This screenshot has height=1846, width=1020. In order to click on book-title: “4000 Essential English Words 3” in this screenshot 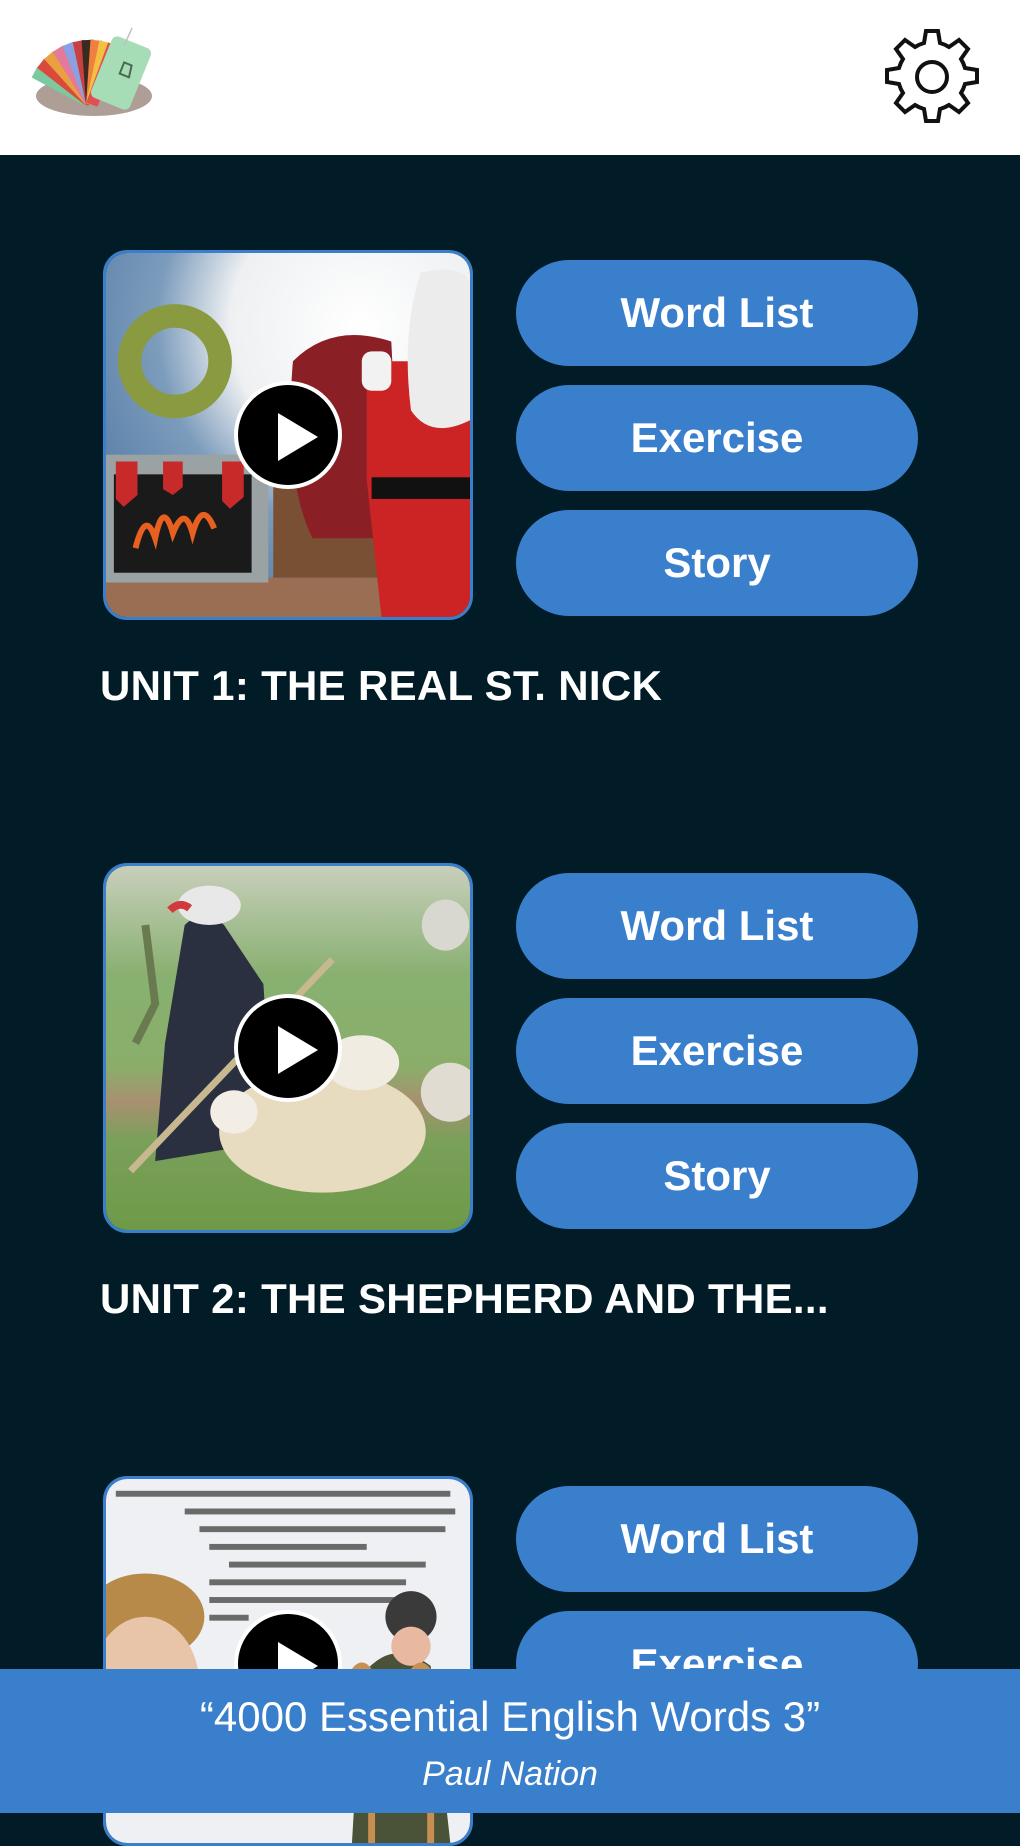, I will do `click(510, 1716)`.